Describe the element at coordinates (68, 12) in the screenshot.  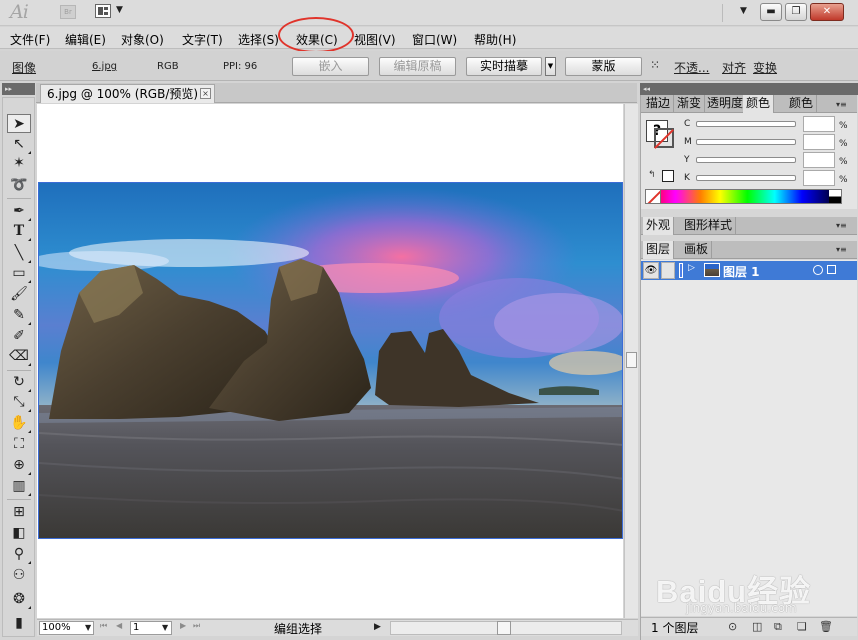
I see `bridge-button: Br` at that location.